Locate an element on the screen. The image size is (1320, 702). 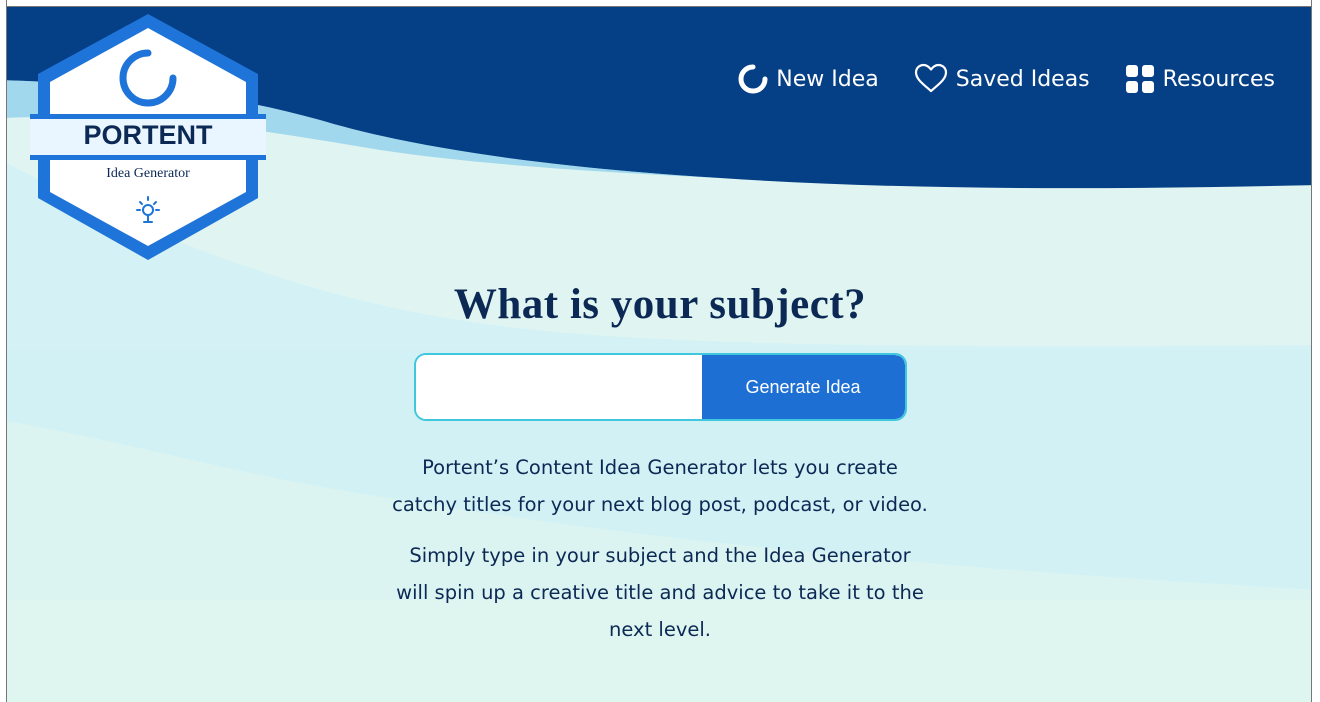
portent-logo: PORTENT Idea Generator is located at coordinates (148, 137).